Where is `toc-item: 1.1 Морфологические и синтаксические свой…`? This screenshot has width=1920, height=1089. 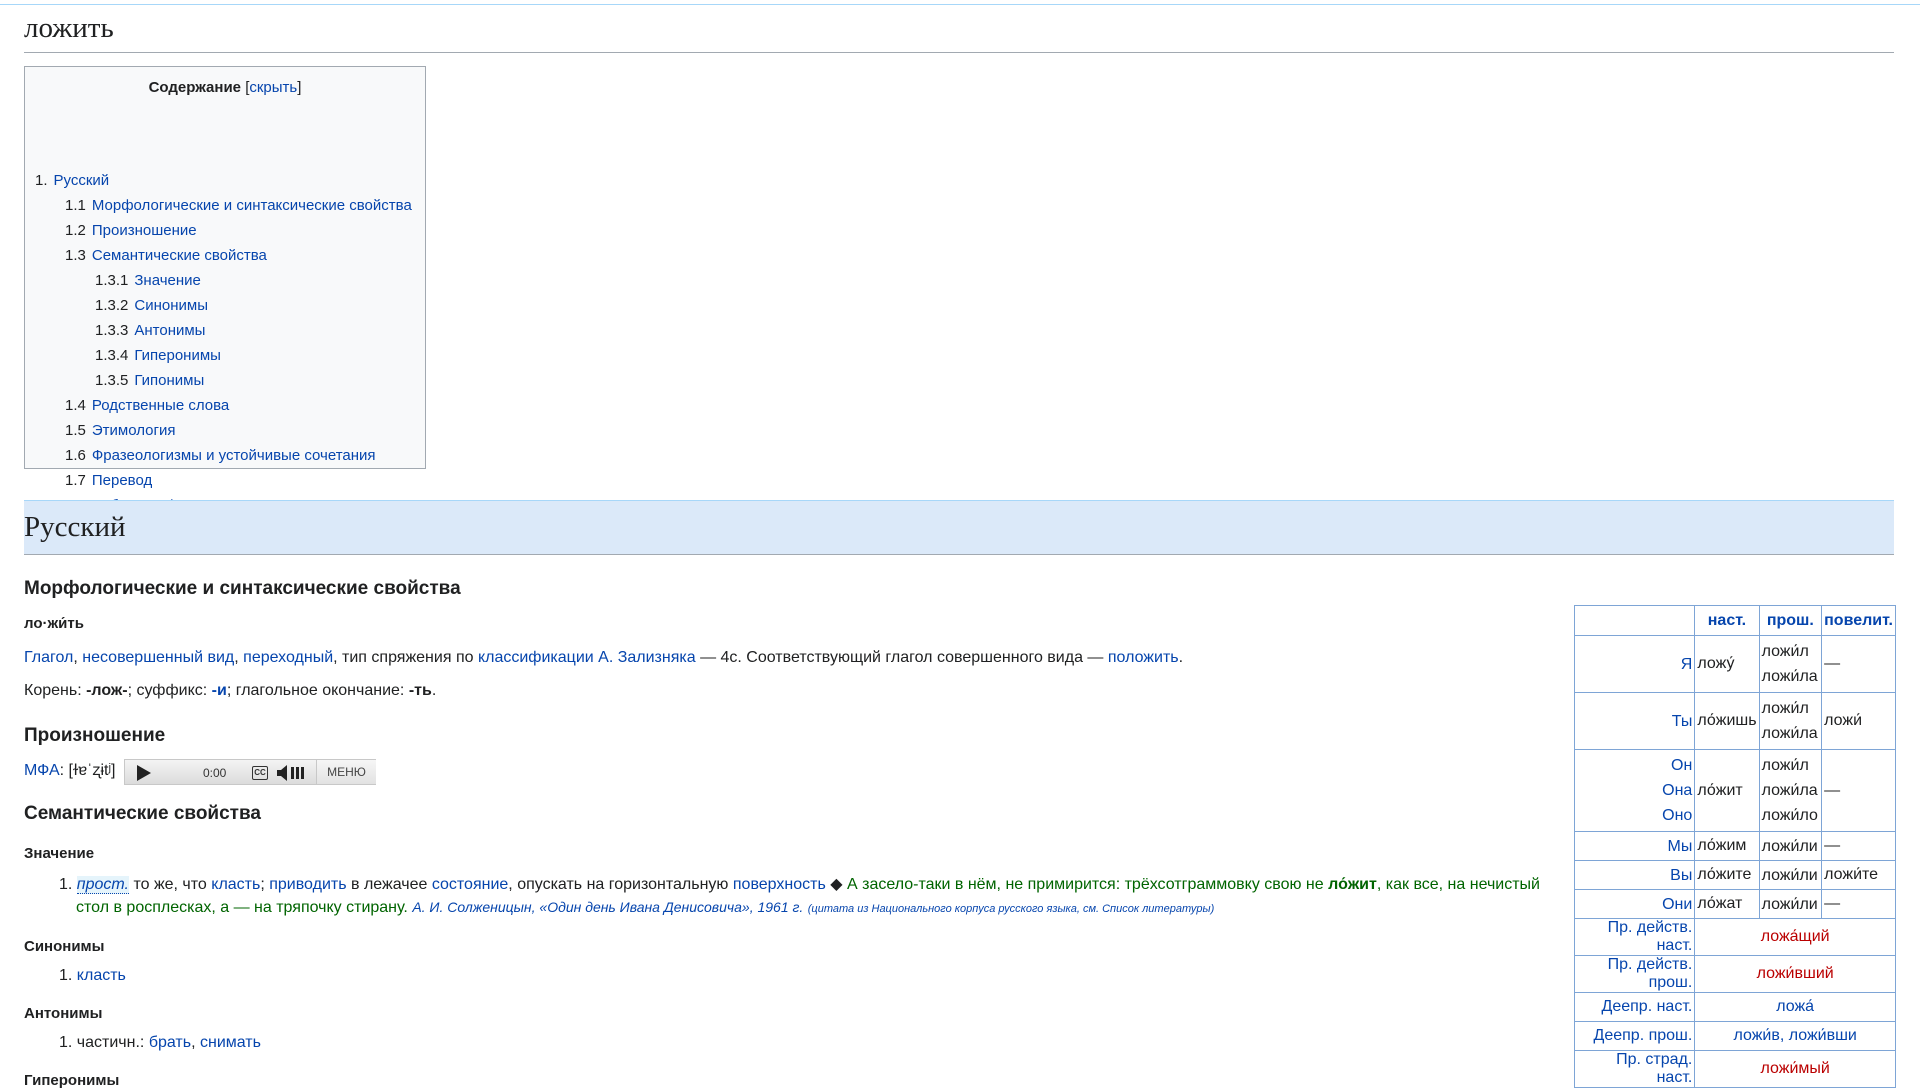
toc-item: 1.1 Морфологические и синтаксические свой… is located at coordinates (238, 205).